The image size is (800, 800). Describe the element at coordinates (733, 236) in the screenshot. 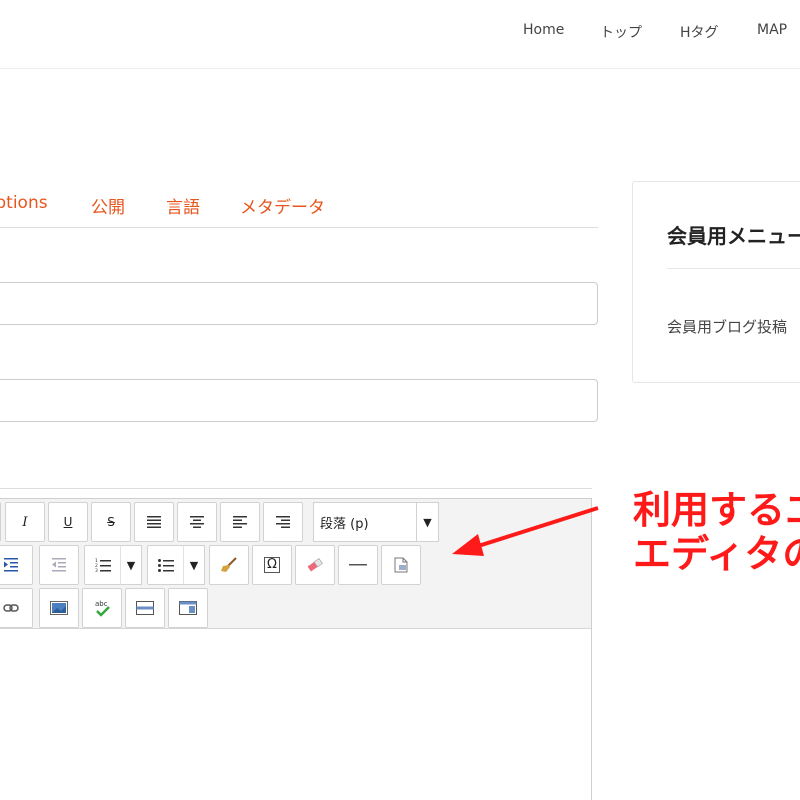

I see `member-menu-title: 会員用メニュー` at that location.